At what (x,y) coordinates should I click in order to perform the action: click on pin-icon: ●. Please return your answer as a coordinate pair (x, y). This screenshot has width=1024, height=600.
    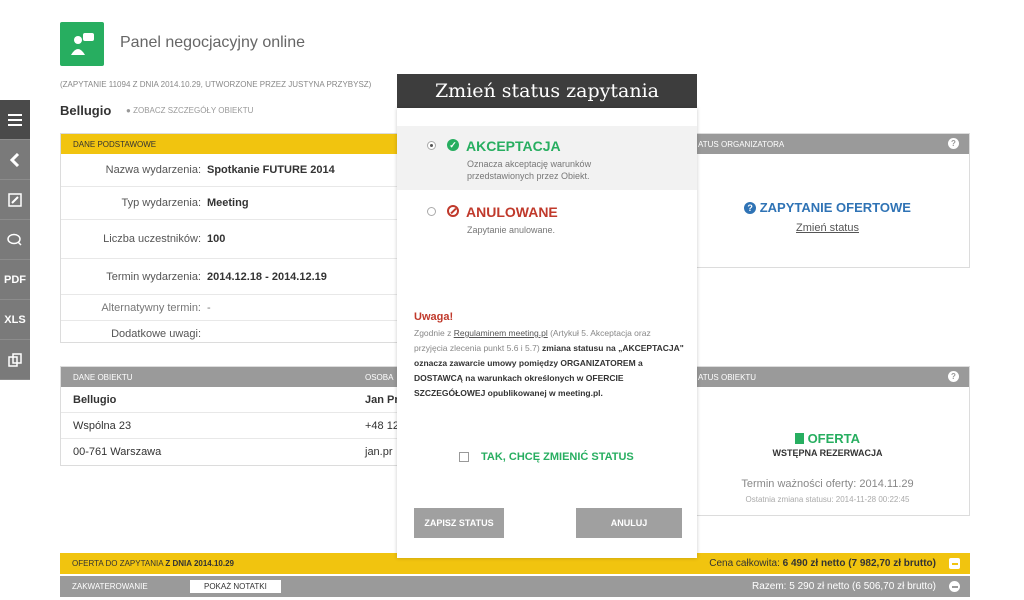
    Looking at the image, I should click on (128, 110).